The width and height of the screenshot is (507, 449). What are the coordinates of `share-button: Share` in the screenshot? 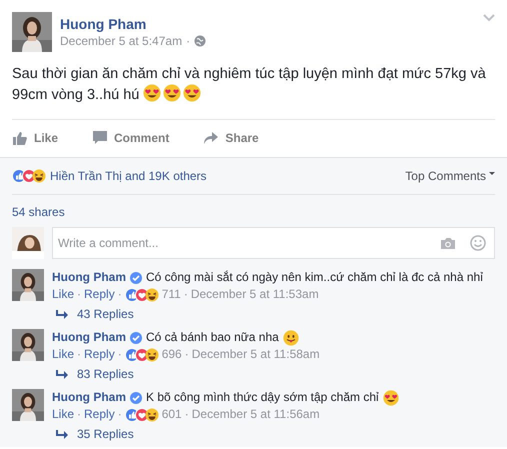 It's located at (231, 138).